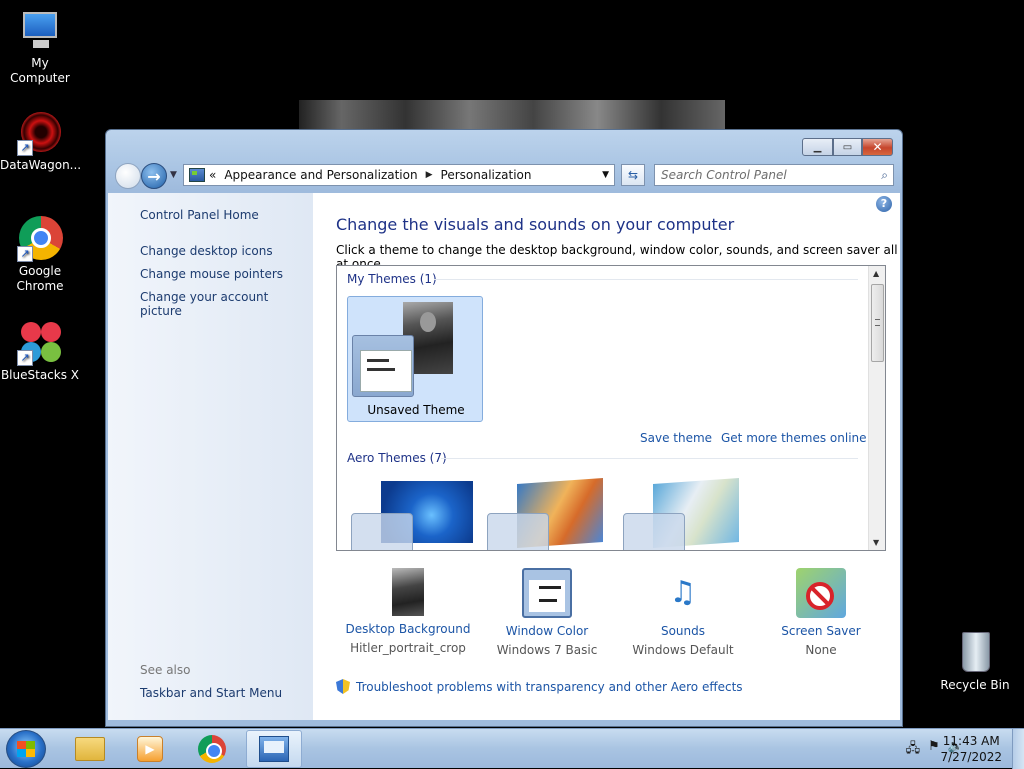  I want to click on start-button, so click(26, 749).